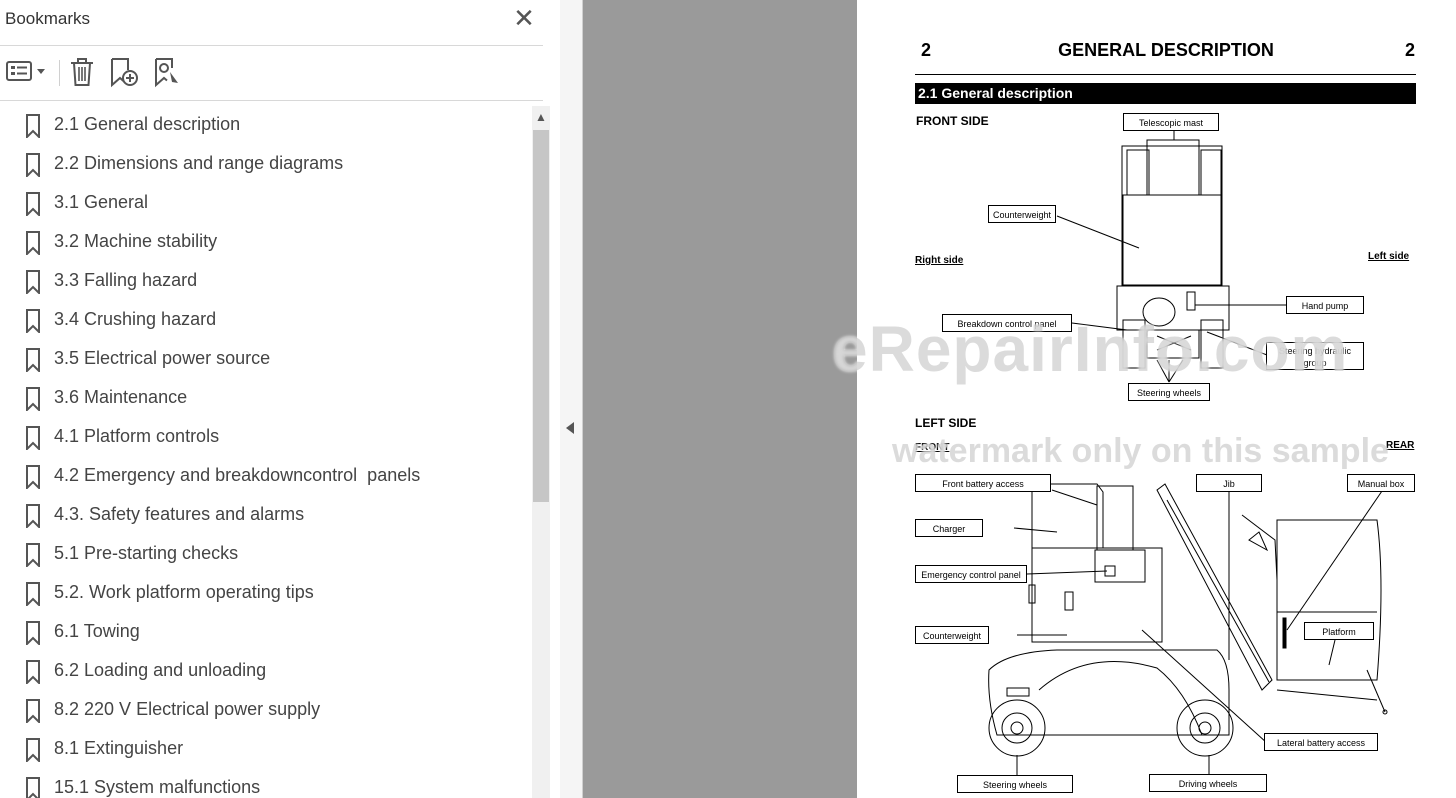 The height and width of the screenshot is (798, 1456). I want to click on options-menu-button, so click(27, 72).